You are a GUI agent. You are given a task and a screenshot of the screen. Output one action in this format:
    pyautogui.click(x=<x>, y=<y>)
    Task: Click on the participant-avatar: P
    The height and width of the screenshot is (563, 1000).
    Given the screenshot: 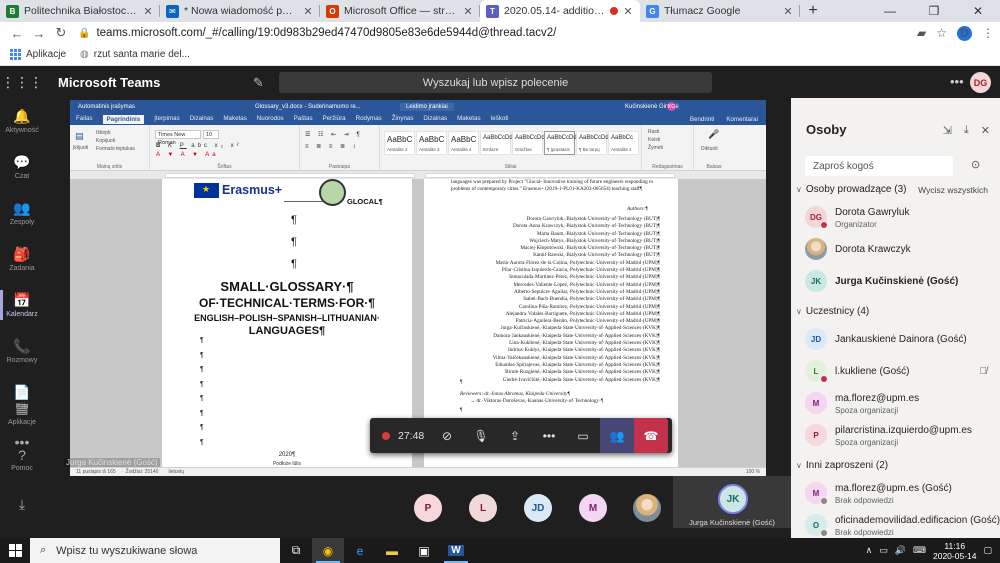 What is the action you would take?
    pyautogui.click(x=428, y=508)
    